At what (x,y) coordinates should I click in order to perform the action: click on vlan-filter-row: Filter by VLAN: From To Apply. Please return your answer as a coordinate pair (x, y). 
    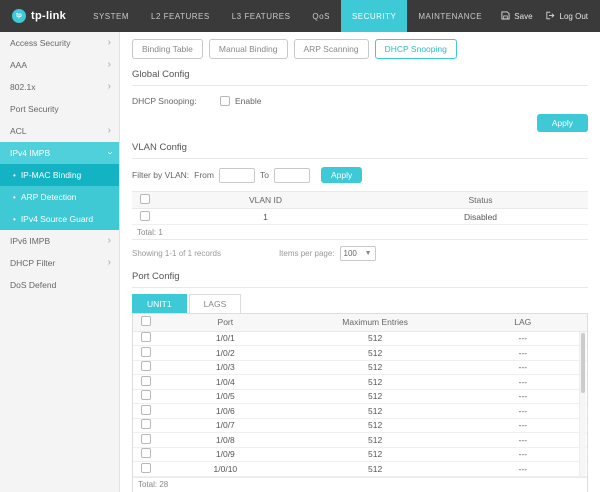
    Looking at the image, I should click on (360, 175).